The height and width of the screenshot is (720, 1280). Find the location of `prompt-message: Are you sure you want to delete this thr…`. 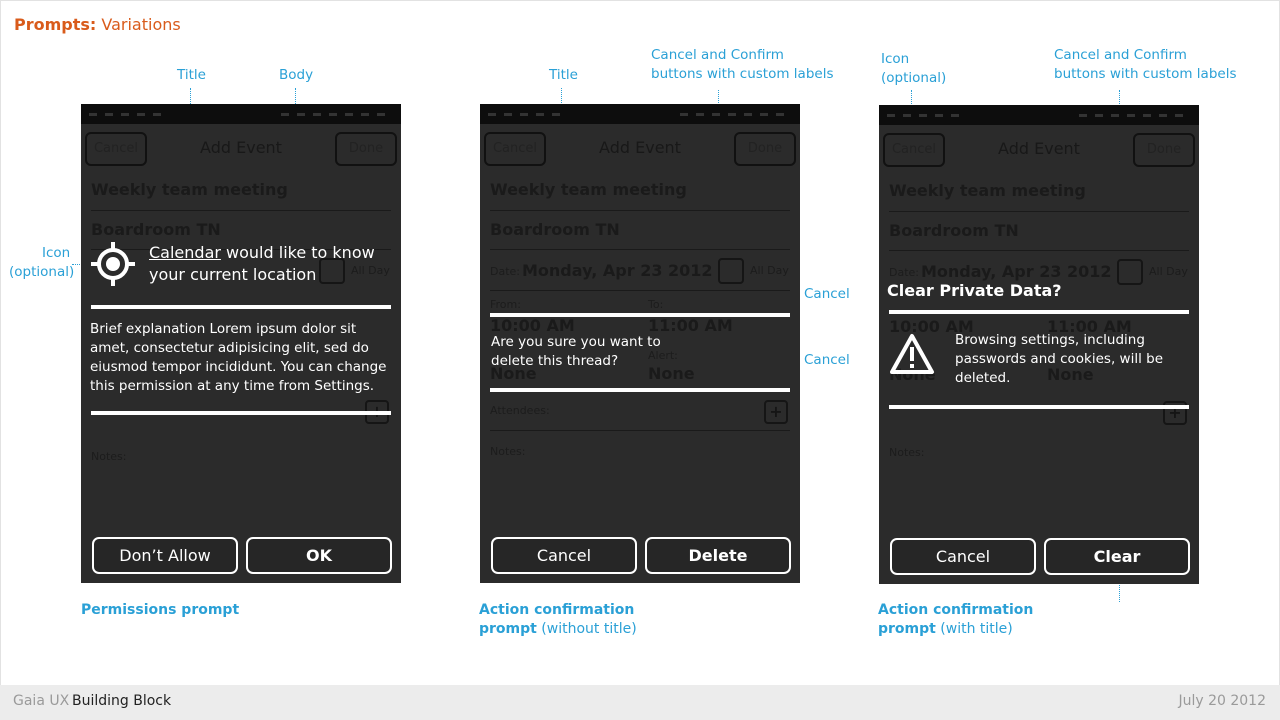

prompt-message: Are you sure you want to delete this thr… is located at coordinates (576, 351).